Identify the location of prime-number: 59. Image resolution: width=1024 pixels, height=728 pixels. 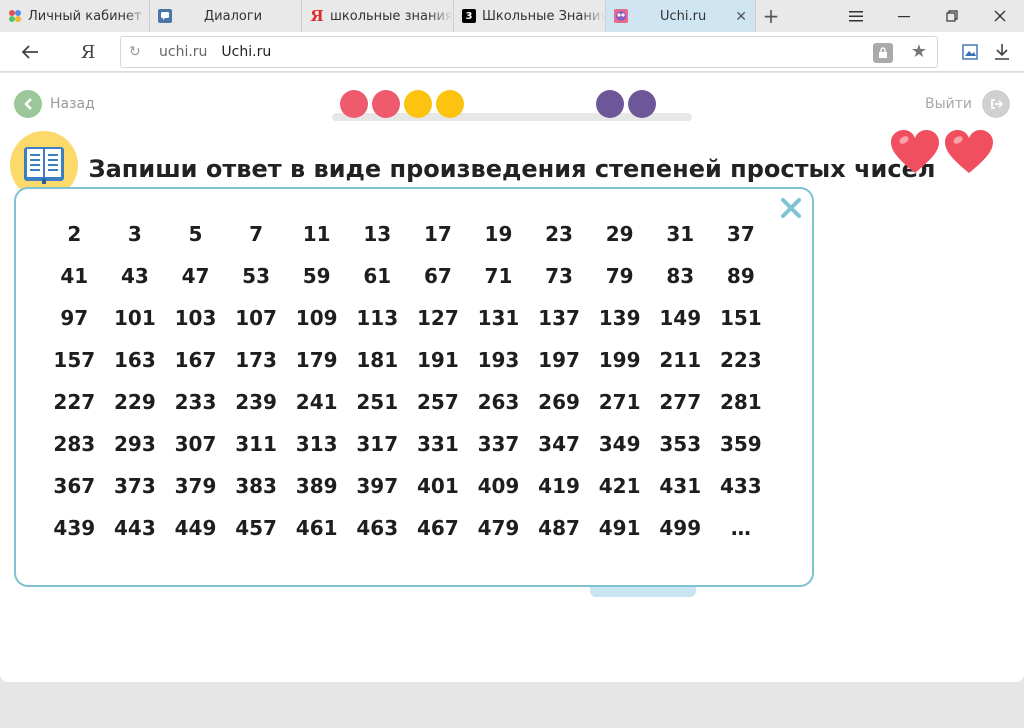
(316, 276).